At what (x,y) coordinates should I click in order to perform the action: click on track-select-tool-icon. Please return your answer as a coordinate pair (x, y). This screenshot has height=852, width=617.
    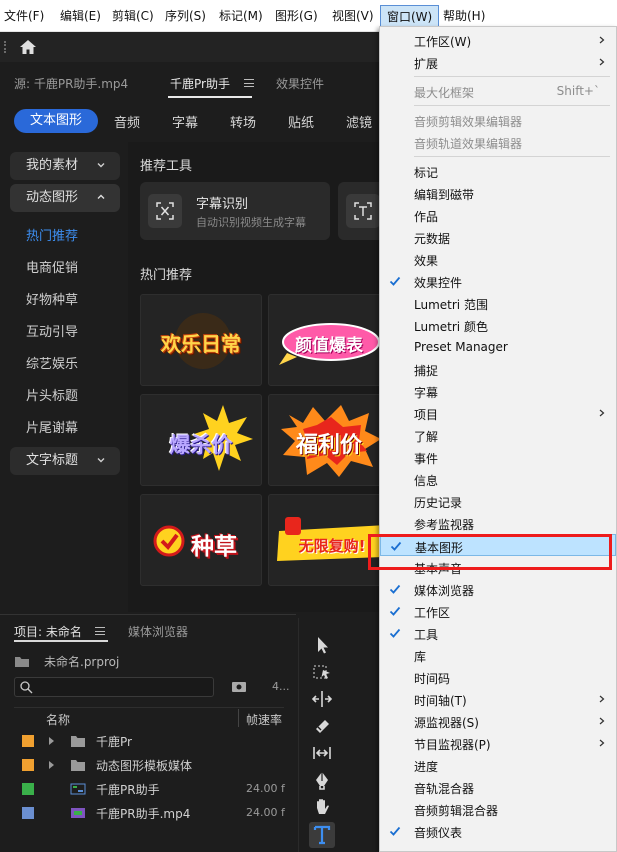
    Looking at the image, I should click on (322, 672).